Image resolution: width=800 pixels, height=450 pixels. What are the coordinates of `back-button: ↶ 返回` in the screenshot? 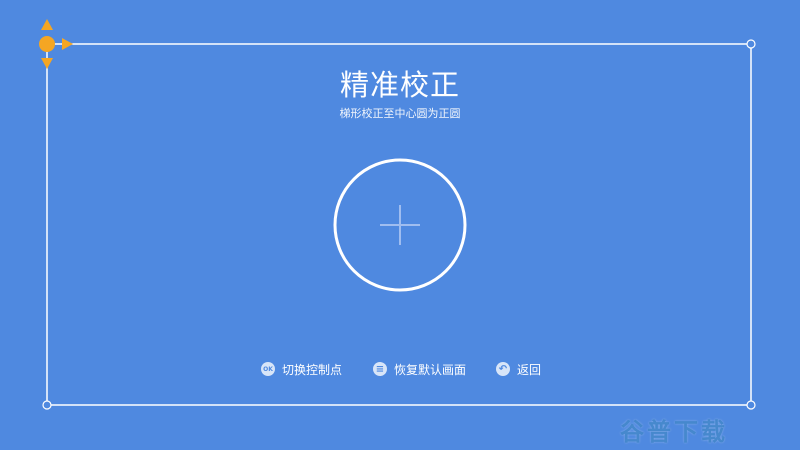 It's located at (518, 369).